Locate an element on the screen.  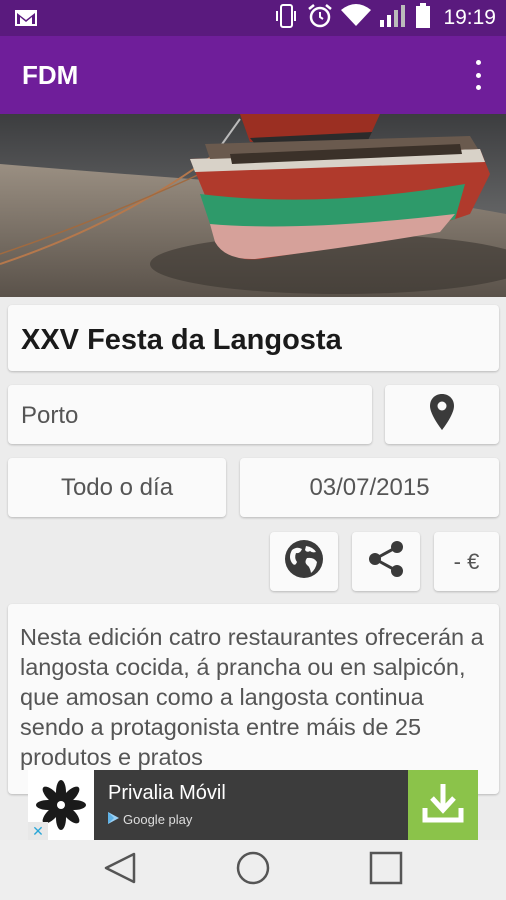
ad-download-button is located at coordinates (443, 805).